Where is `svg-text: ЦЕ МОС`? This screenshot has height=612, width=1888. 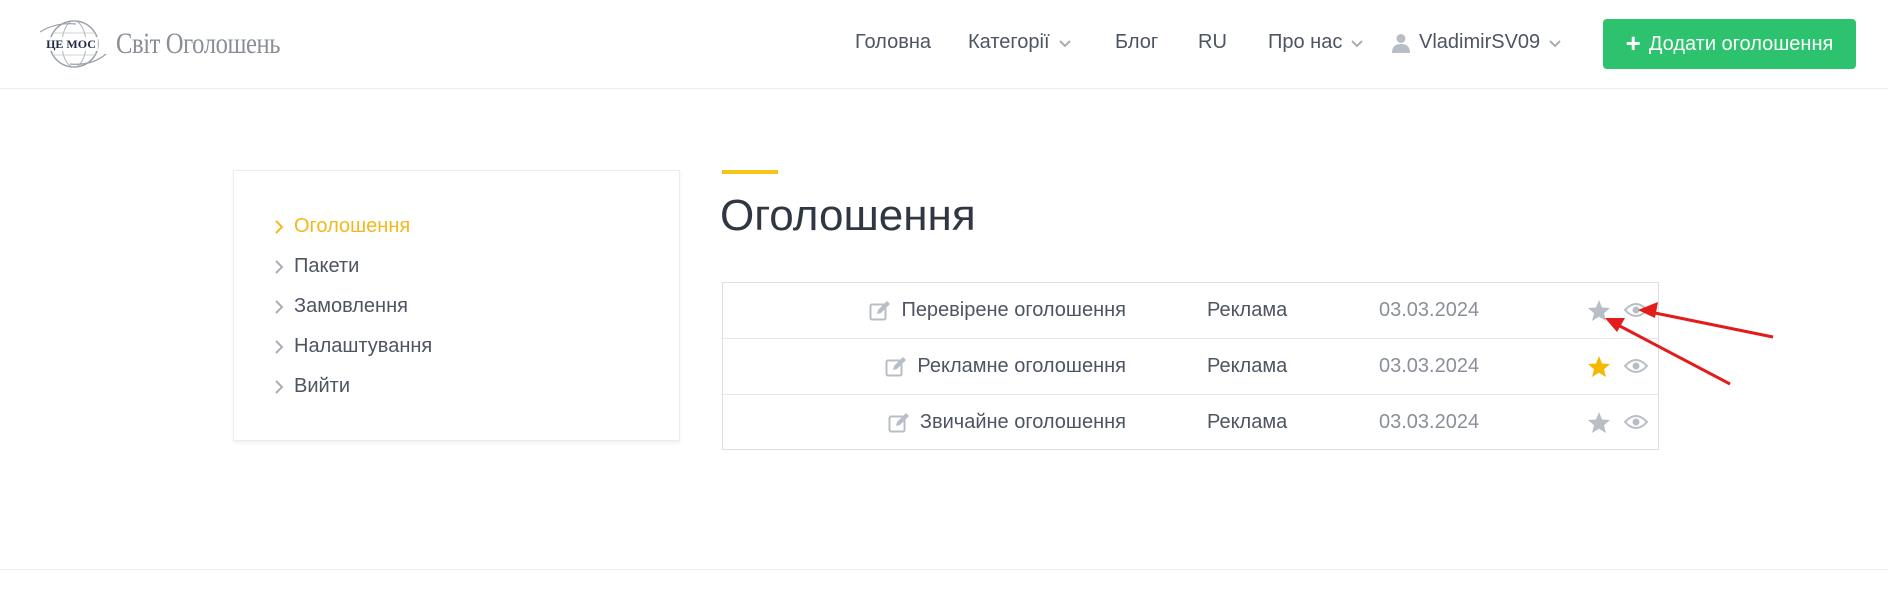
svg-text: ЦЕ МОС is located at coordinates (71, 44).